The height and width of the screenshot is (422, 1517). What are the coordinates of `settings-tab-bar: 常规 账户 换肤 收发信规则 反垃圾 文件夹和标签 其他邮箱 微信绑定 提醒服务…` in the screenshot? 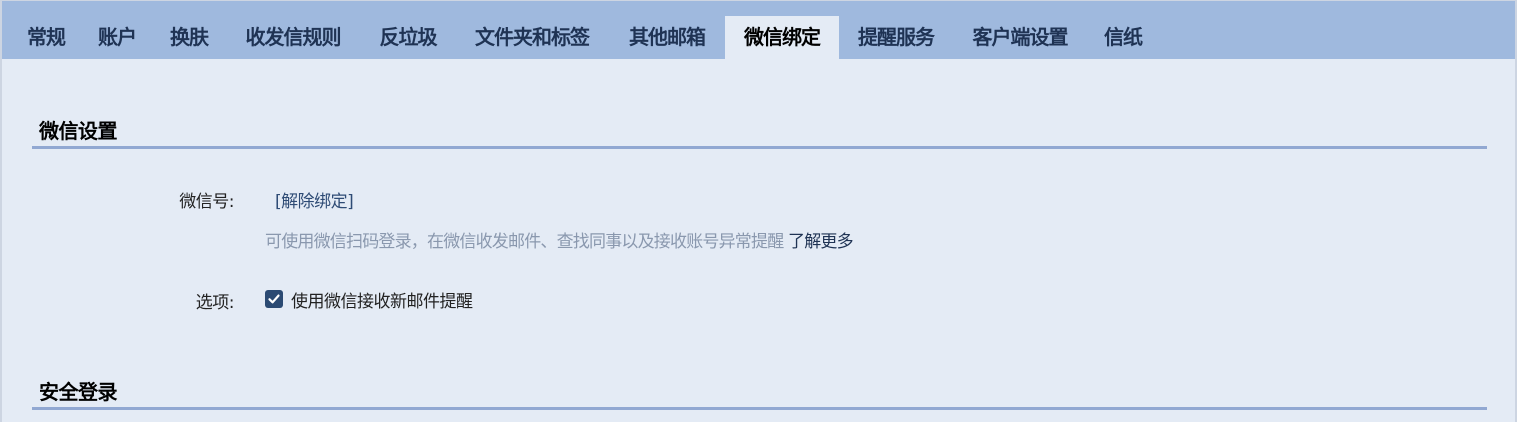 It's located at (758, 30).